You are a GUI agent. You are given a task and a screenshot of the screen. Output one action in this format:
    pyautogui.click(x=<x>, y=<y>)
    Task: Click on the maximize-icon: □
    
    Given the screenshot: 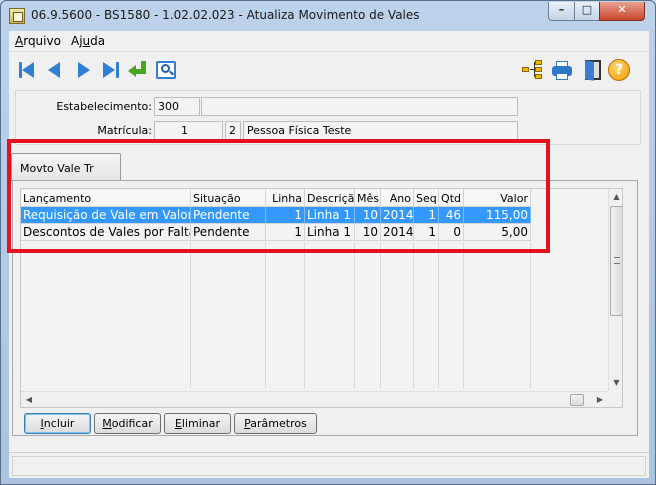 What is the action you would take?
    pyautogui.click(x=587, y=9)
    